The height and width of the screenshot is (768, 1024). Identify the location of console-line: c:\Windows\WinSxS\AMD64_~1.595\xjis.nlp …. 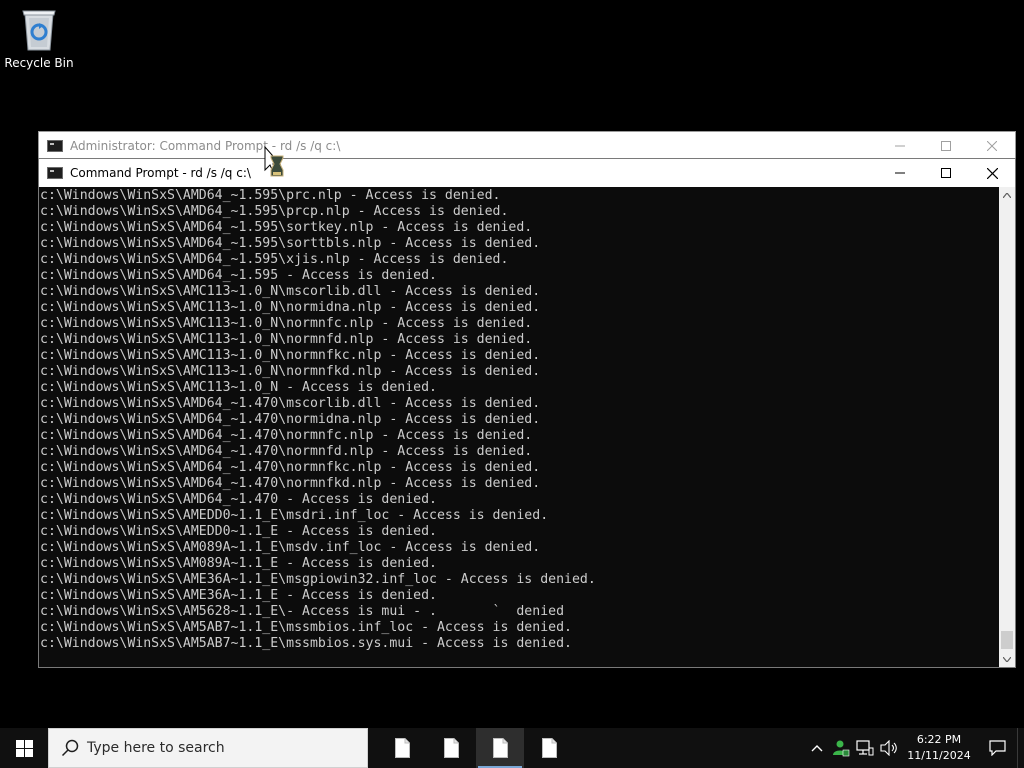
(274, 259).